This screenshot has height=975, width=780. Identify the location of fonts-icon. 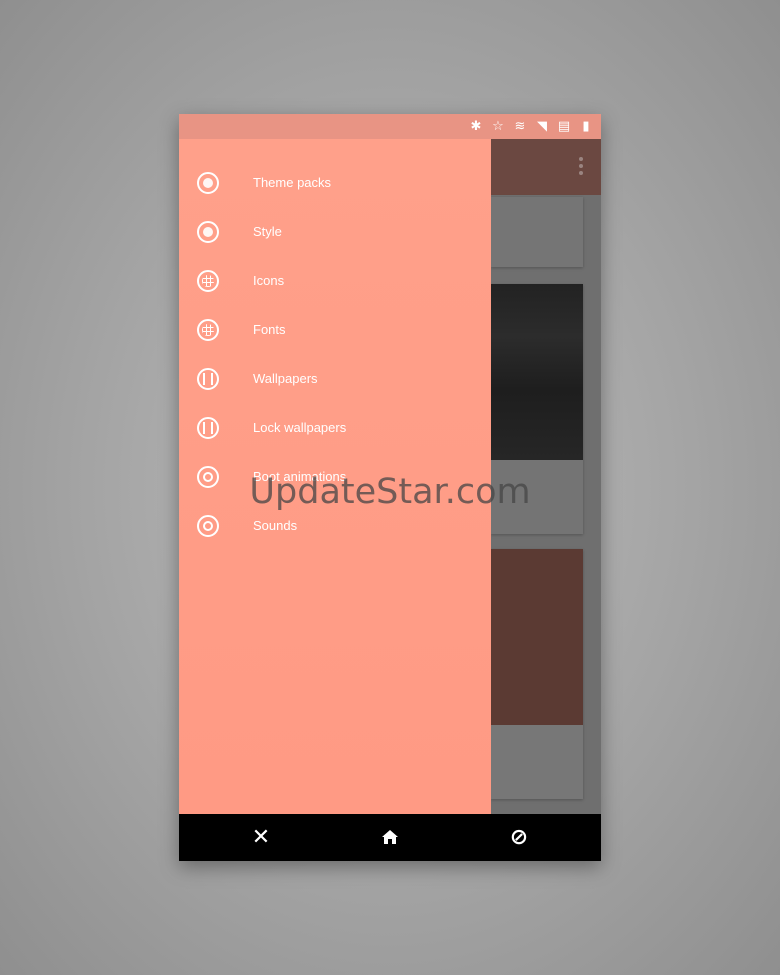
(208, 330).